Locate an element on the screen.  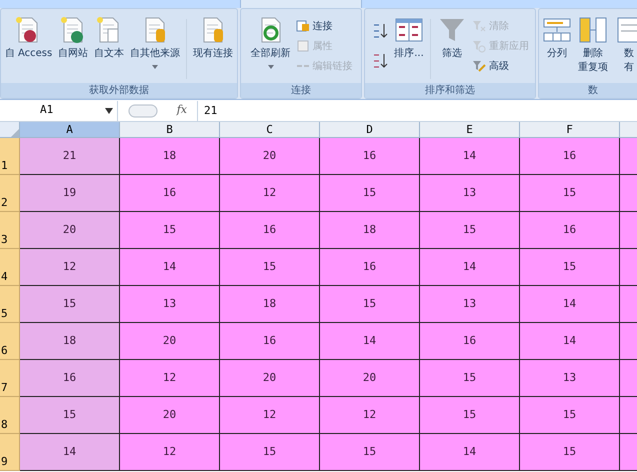
caret-icon is located at coordinates (271, 67).